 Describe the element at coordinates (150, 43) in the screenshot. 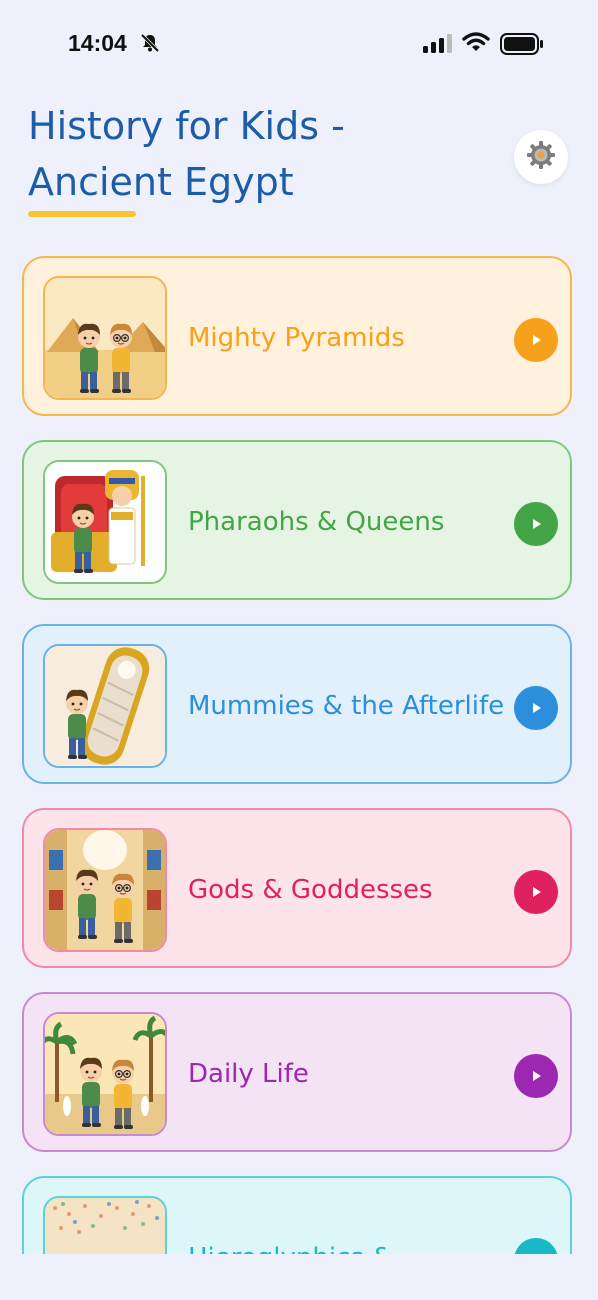

I see `bell-slash-icon` at that location.